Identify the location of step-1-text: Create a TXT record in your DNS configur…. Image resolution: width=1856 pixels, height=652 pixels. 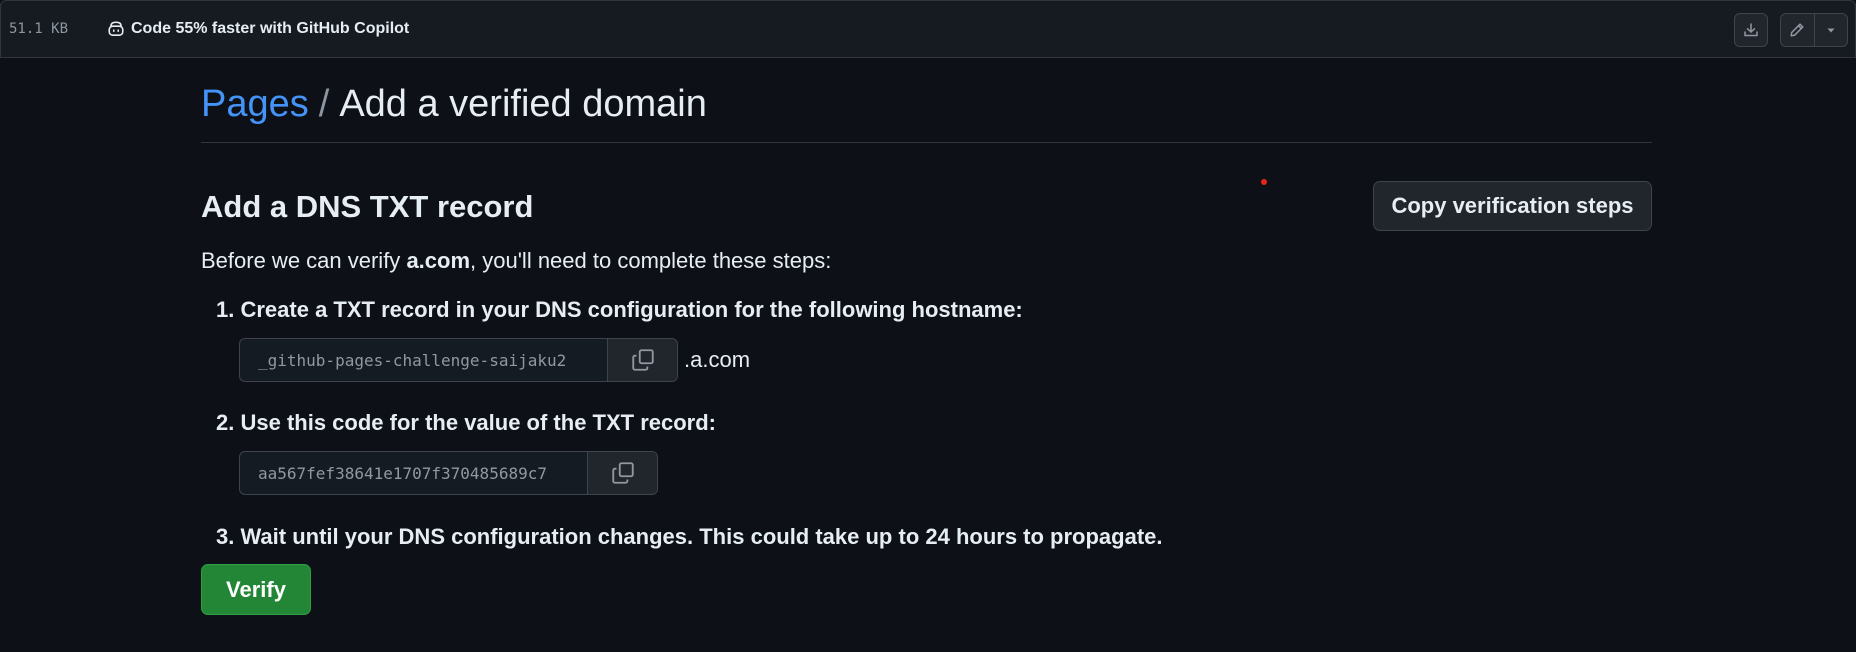
(631, 309).